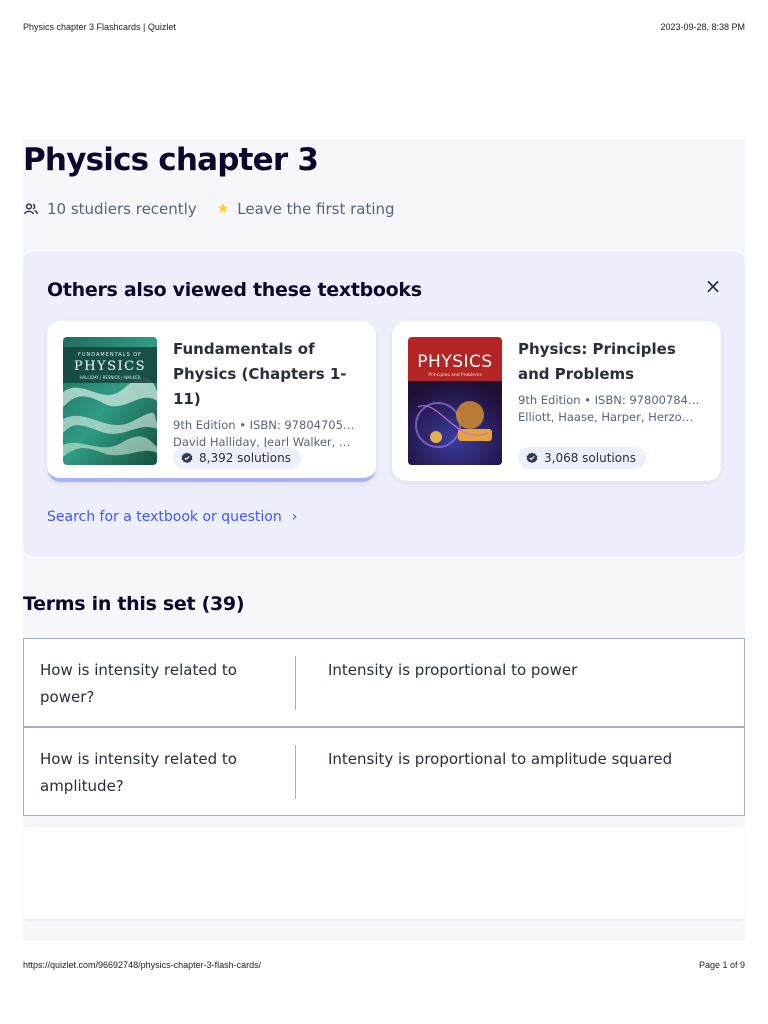 The image size is (768, 1024). Describe the element at coordinates (613, 362) in the screenshot. I see `textbook-name: Physics: Principles and Problems` at that location.